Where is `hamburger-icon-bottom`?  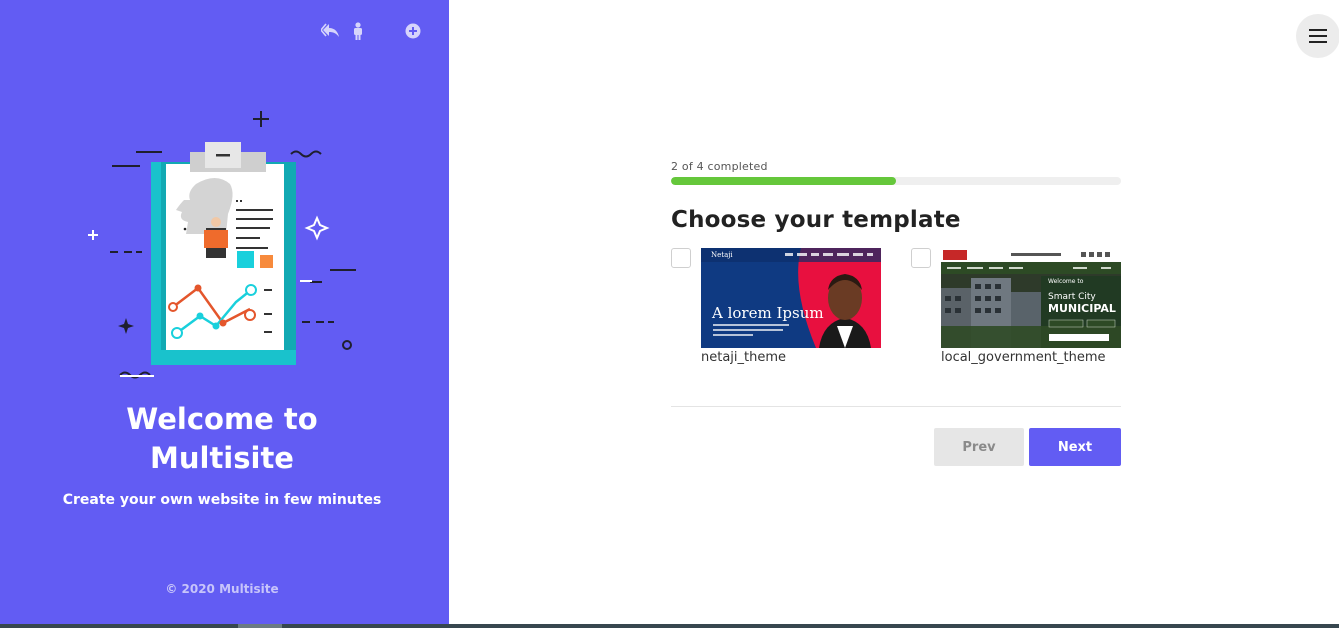
hamburger-icon-bottom is located at coordinates (1318, 42).